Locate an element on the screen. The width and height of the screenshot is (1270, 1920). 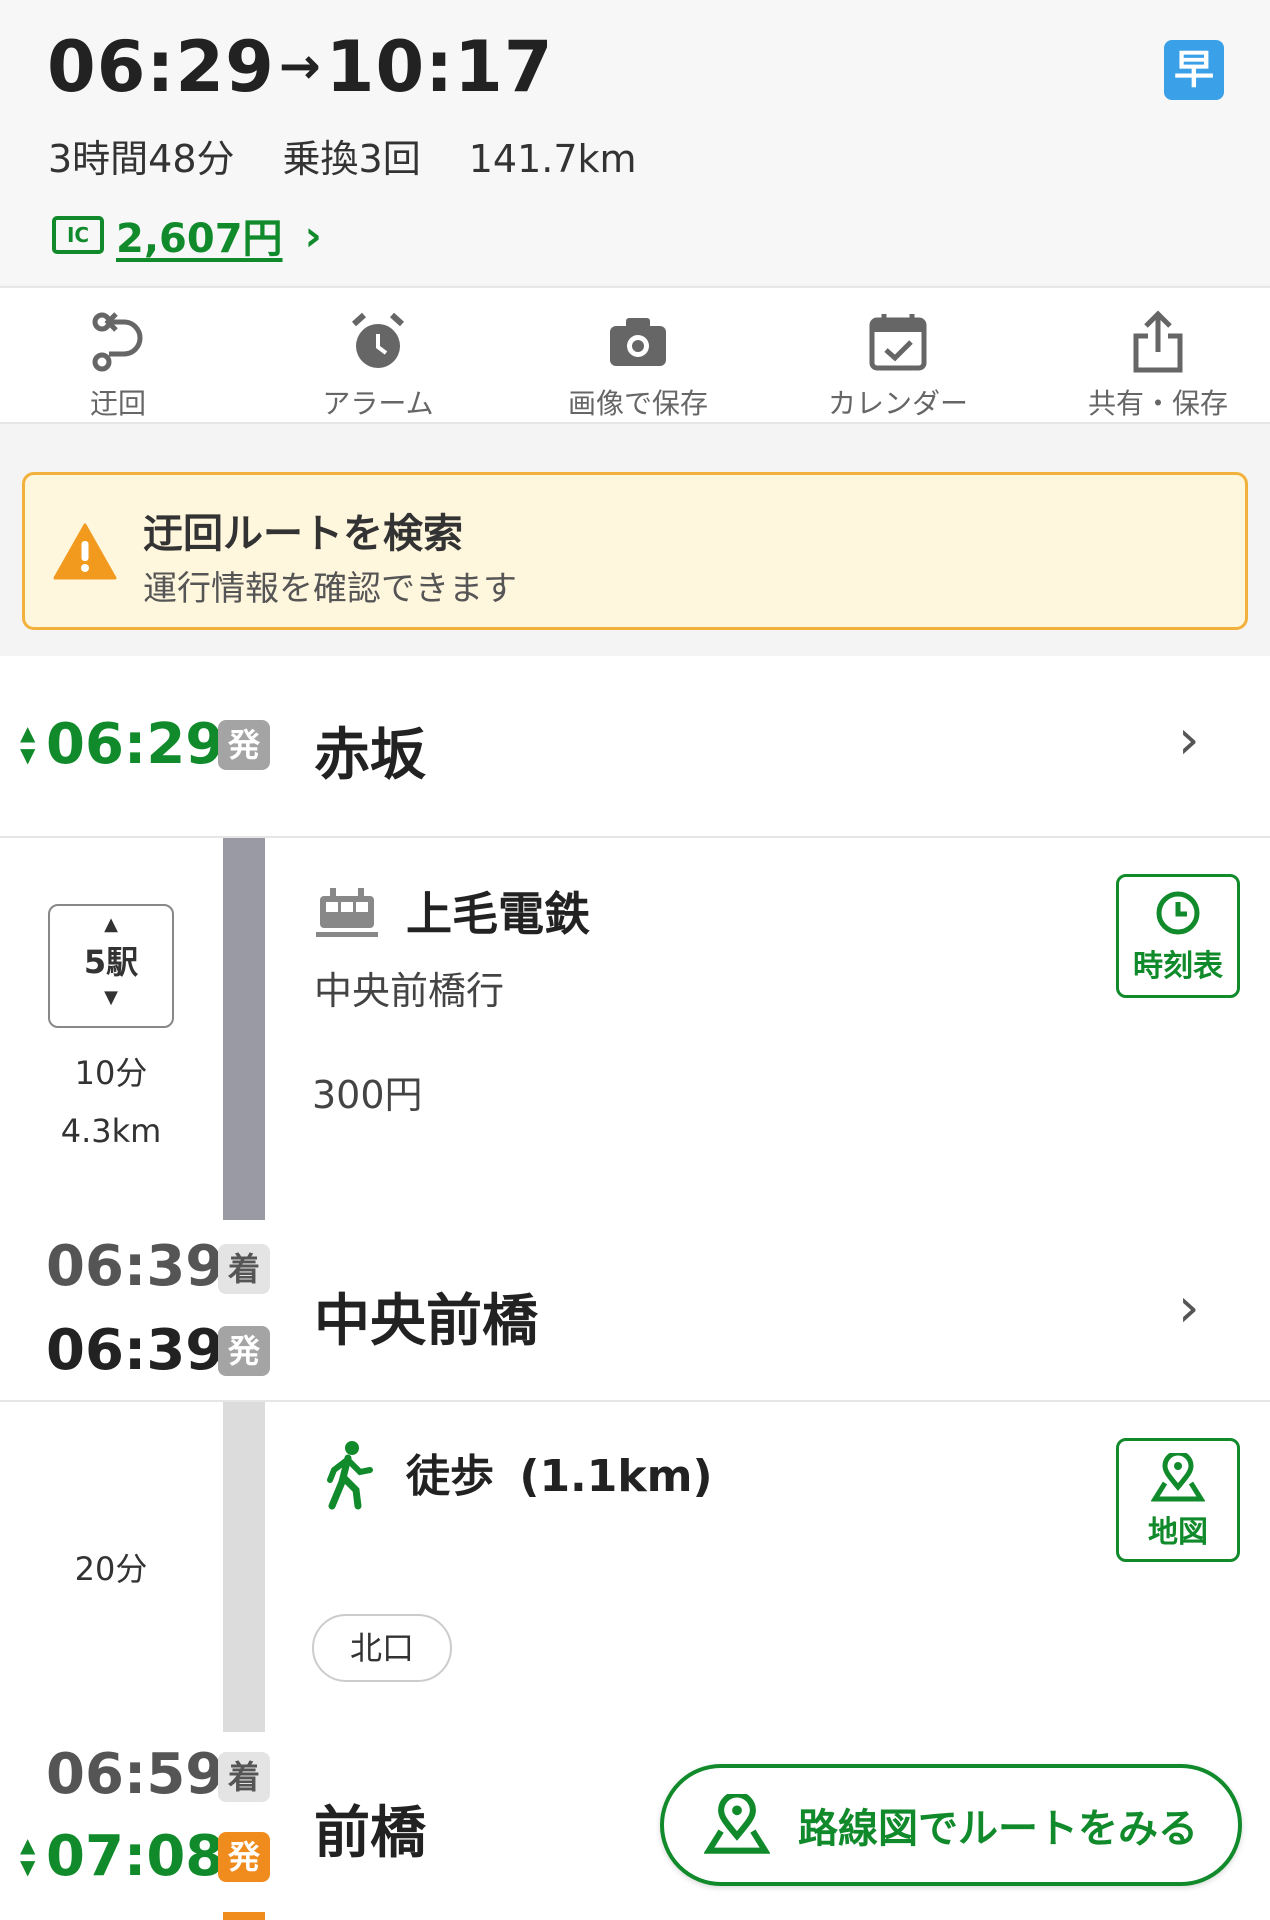
detour-button: 迂回 is located at coordinates (118, 366).